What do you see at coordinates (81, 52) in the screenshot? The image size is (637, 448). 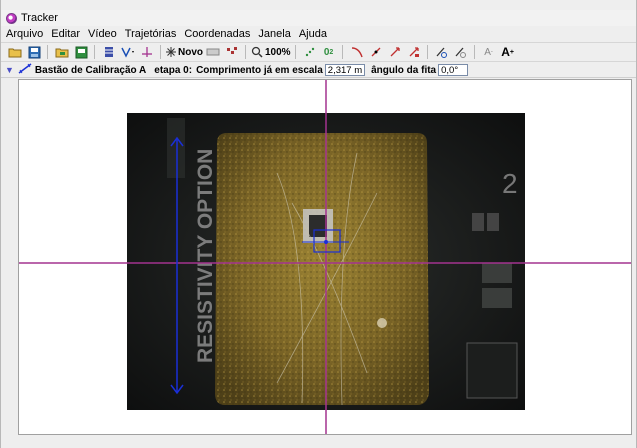 I see `export-icon` at bounding box center [81, 52].